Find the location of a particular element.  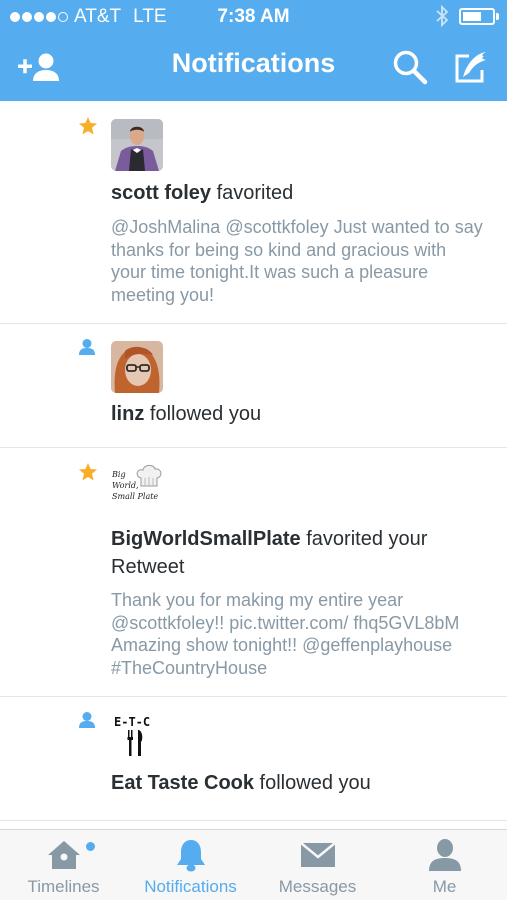

notification-item: linz followed you is located at coordinates (253, 386).